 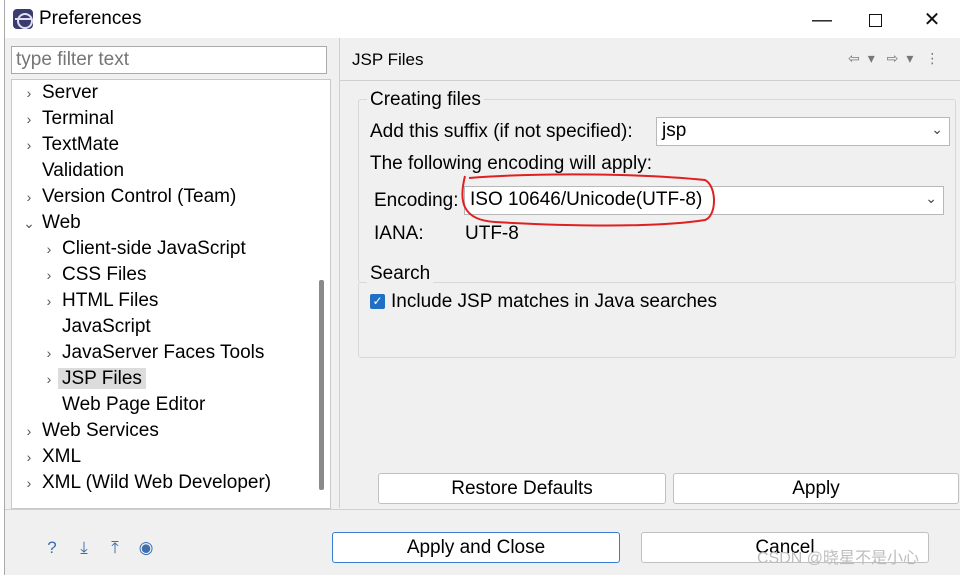 What do you see at coordinates (822, 20) in the screenshot?
I see `minimize-button: —` at bounding box center [822, 20].